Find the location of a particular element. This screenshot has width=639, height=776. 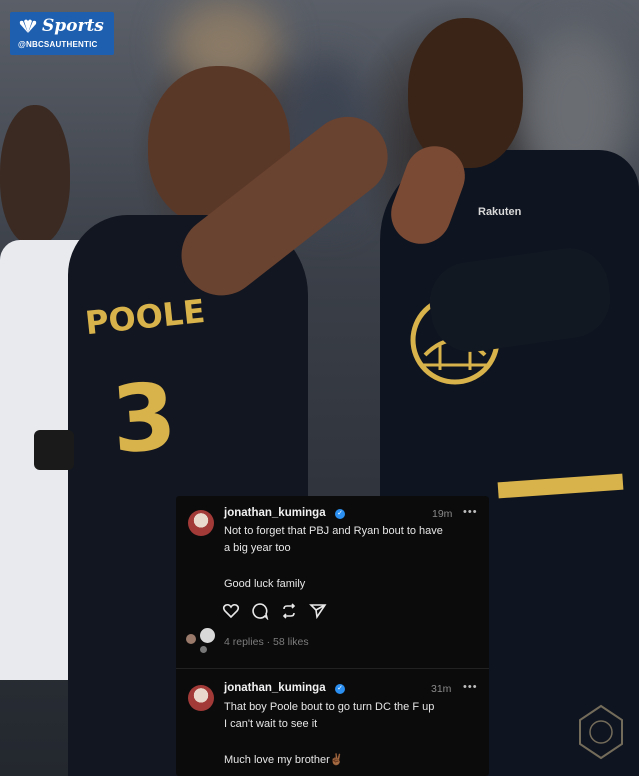

jersey-sponsor: Rakuten is located at coordinates (500, 212).